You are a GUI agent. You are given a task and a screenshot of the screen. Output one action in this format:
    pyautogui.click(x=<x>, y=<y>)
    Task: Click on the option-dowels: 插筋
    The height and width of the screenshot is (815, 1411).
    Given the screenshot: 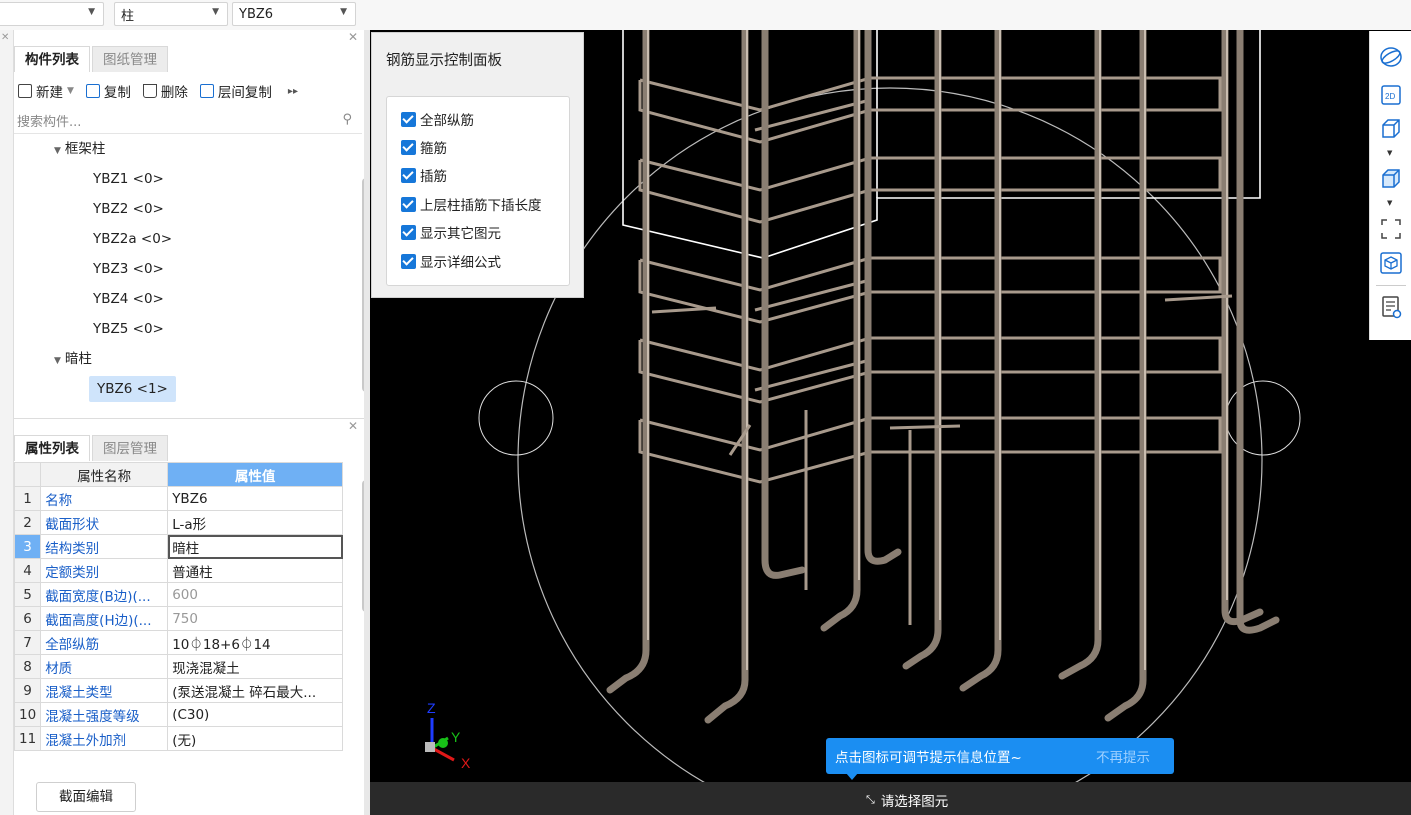 What is the action you would take?
    pyautogui.click(x=424, y=175)
    